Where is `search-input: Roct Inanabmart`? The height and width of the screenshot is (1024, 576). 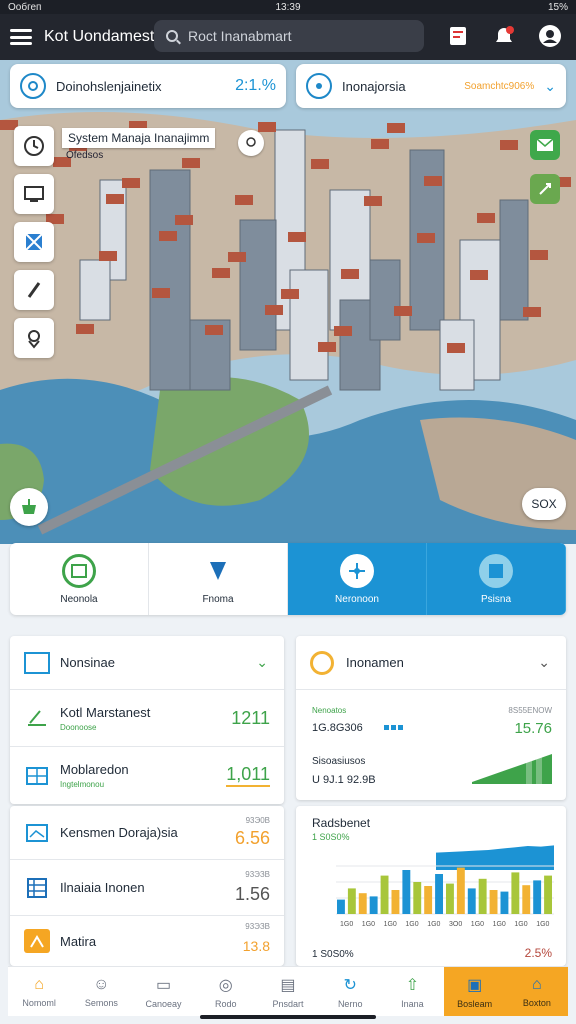
search-input: Roct Inanabmart is located at coordinates (289, 36).